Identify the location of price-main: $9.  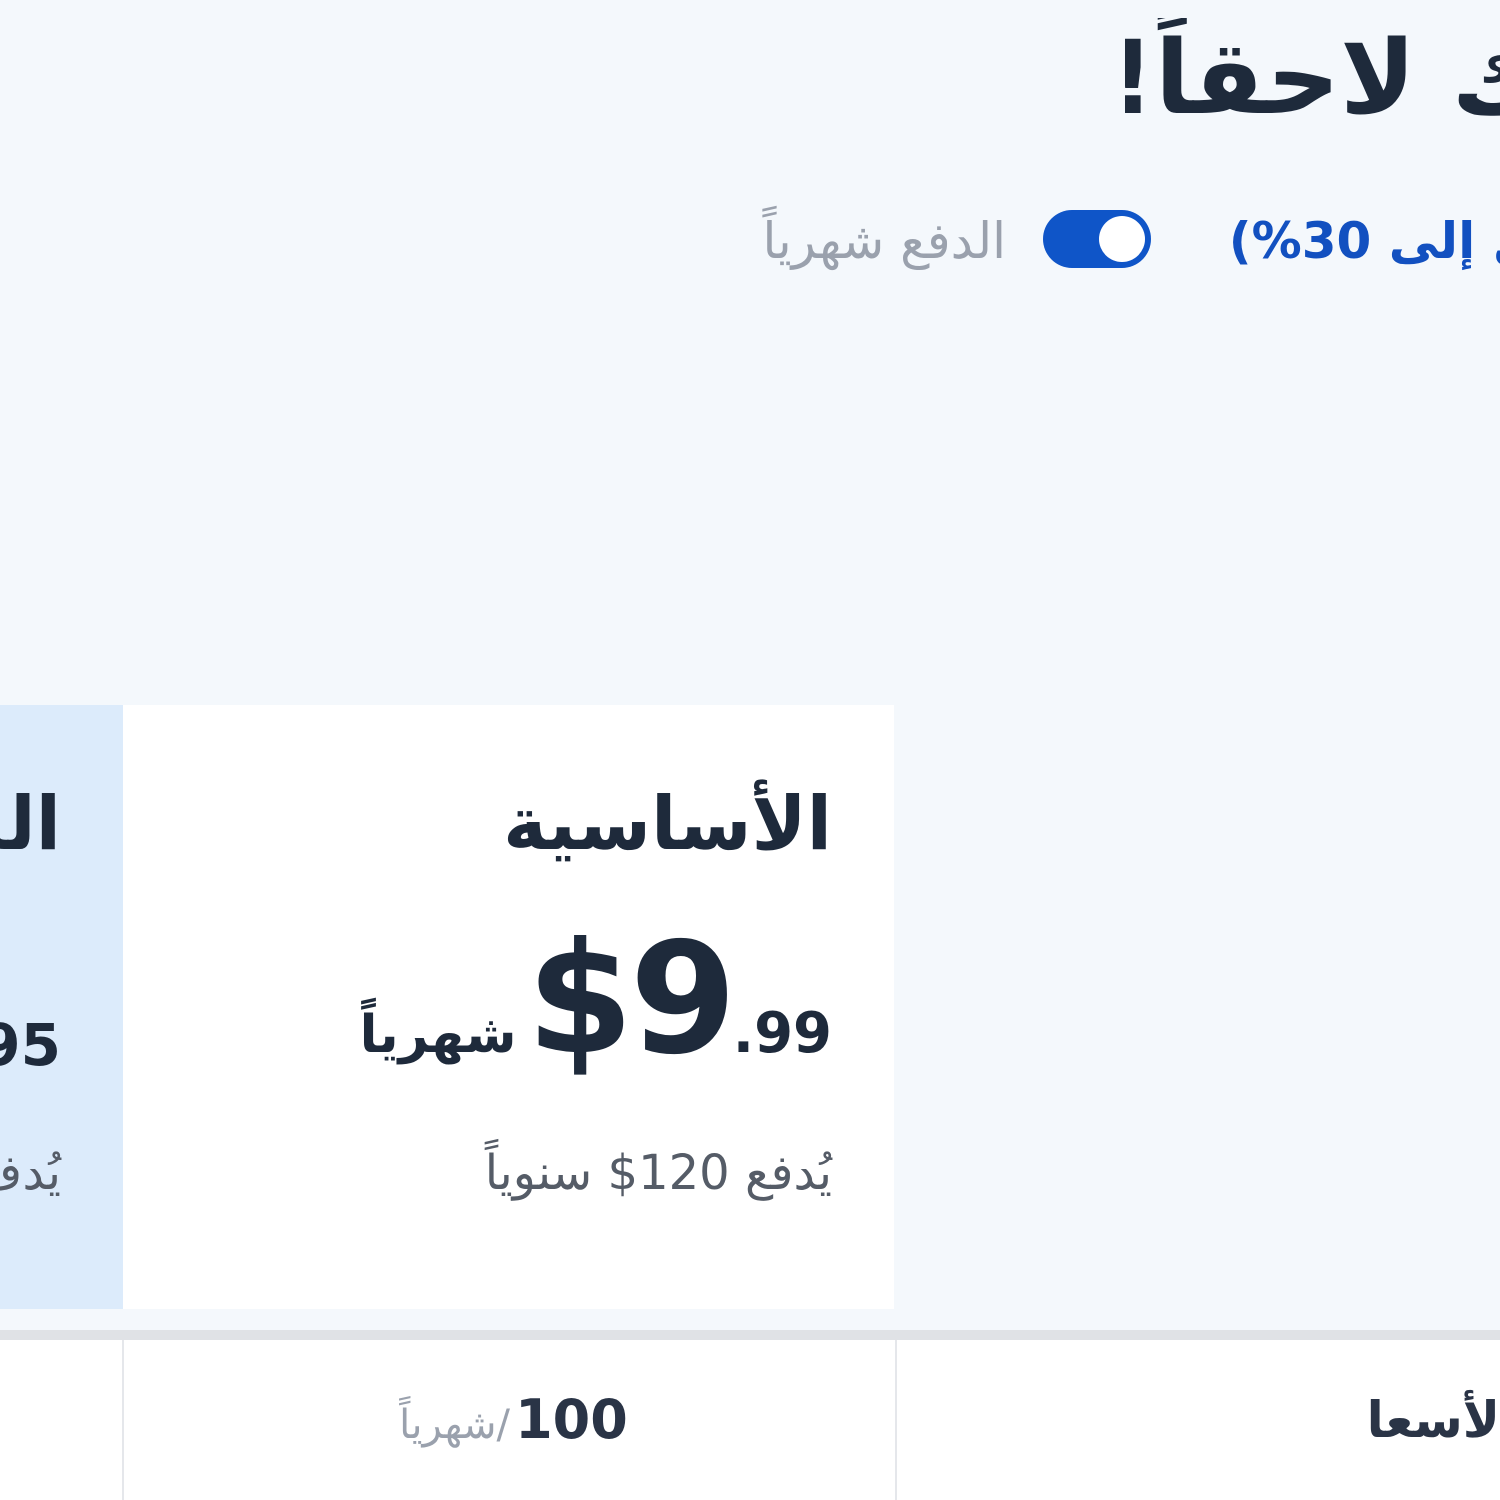
(631, 999).